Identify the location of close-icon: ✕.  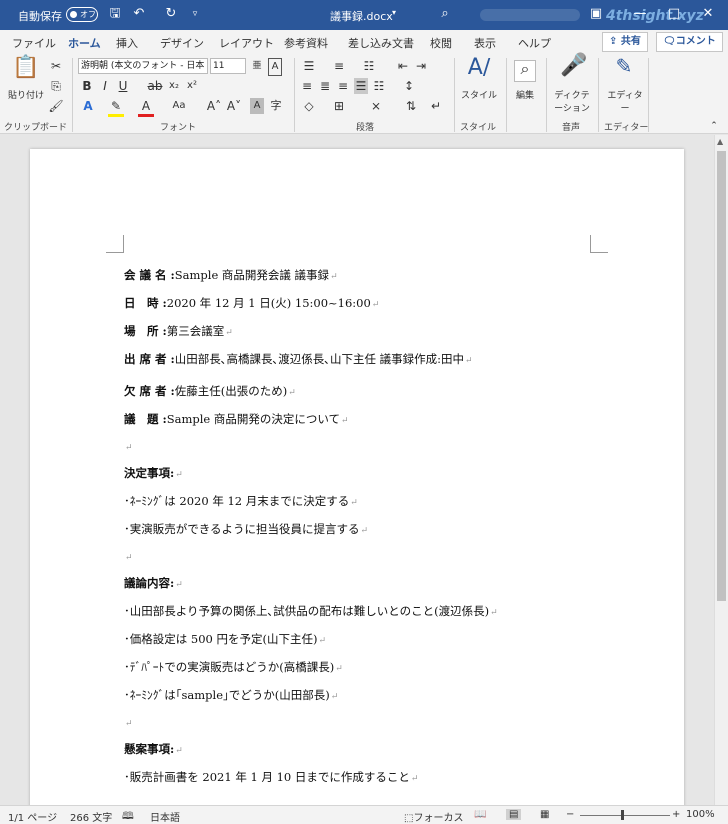
(708, 14).